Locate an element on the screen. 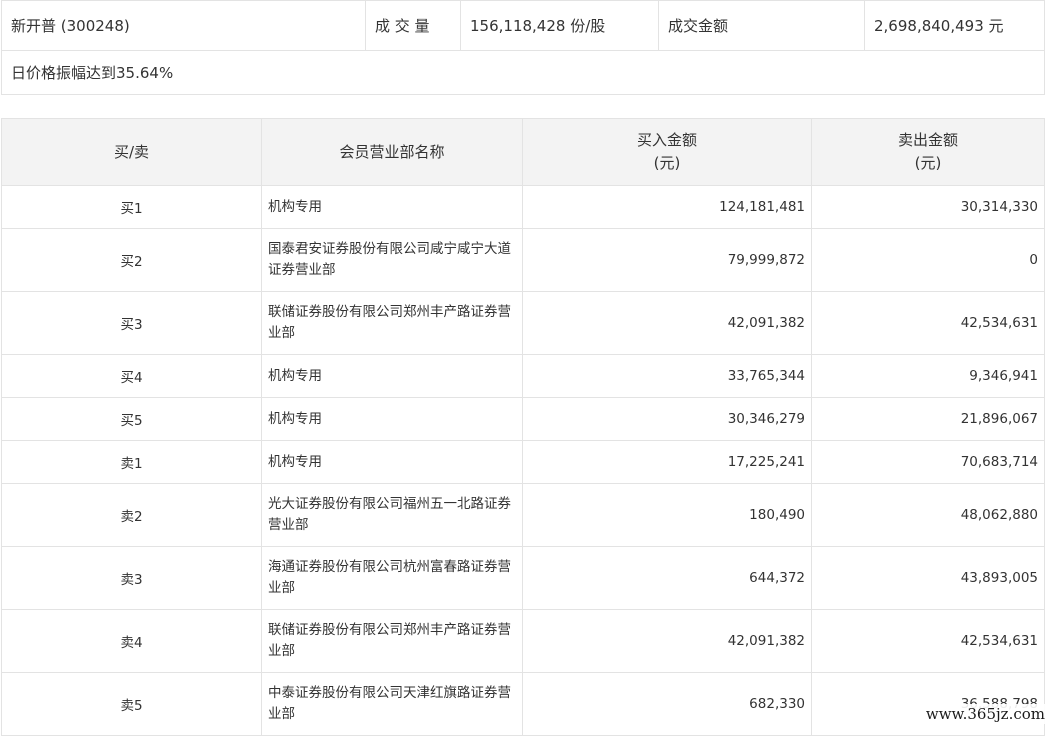 The width and height of the screenshot is (1056, 736). row-sell-amount: 43,893,005 is located at coordinates (928, 578).